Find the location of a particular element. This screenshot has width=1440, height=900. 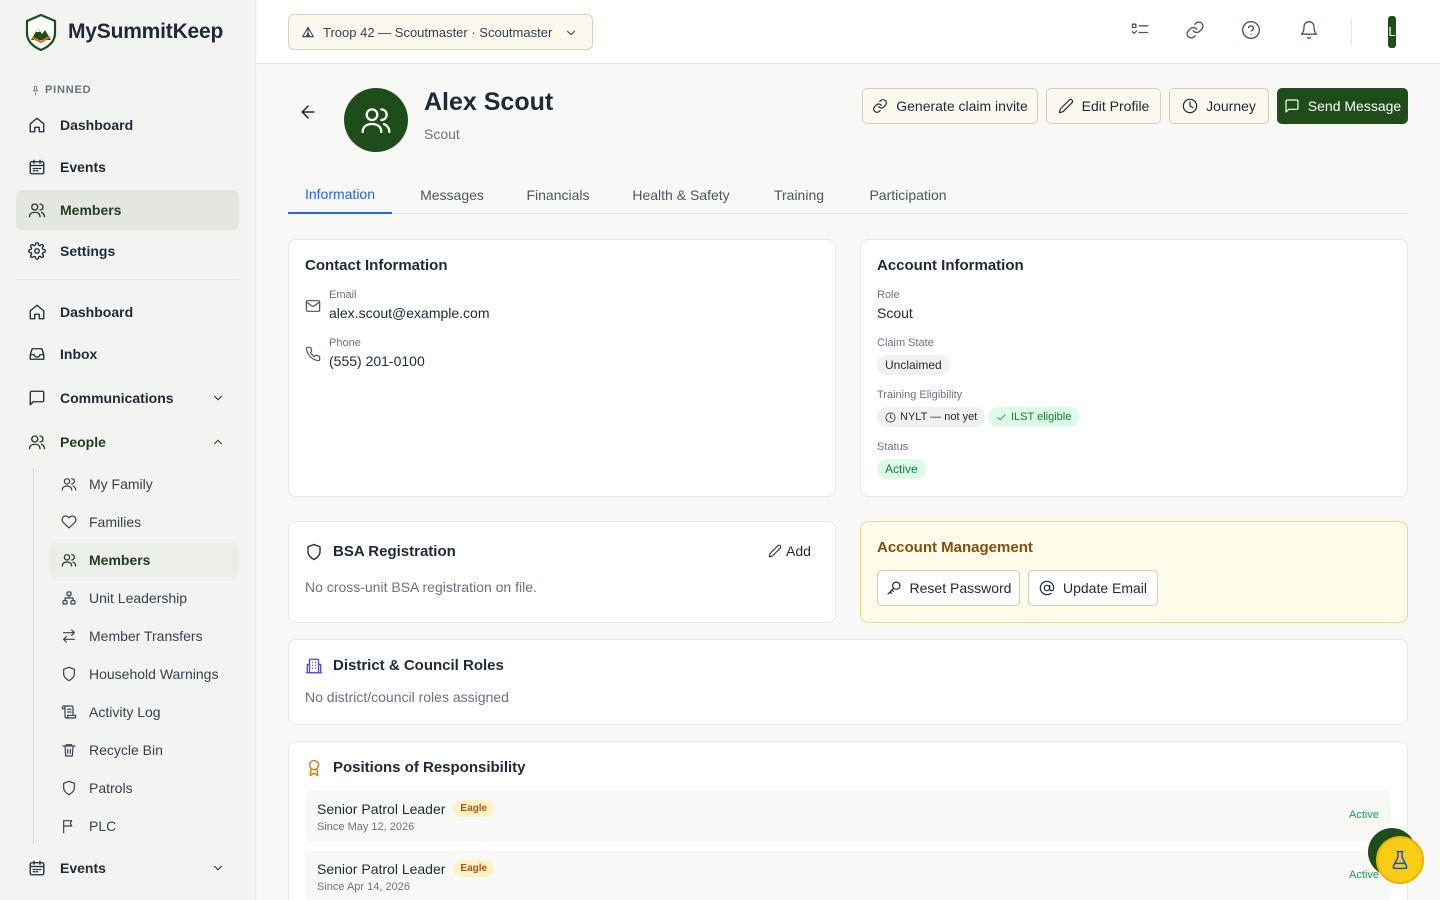

training-eligibility-label: Training Eligibility is located at coordinates (920, 395).